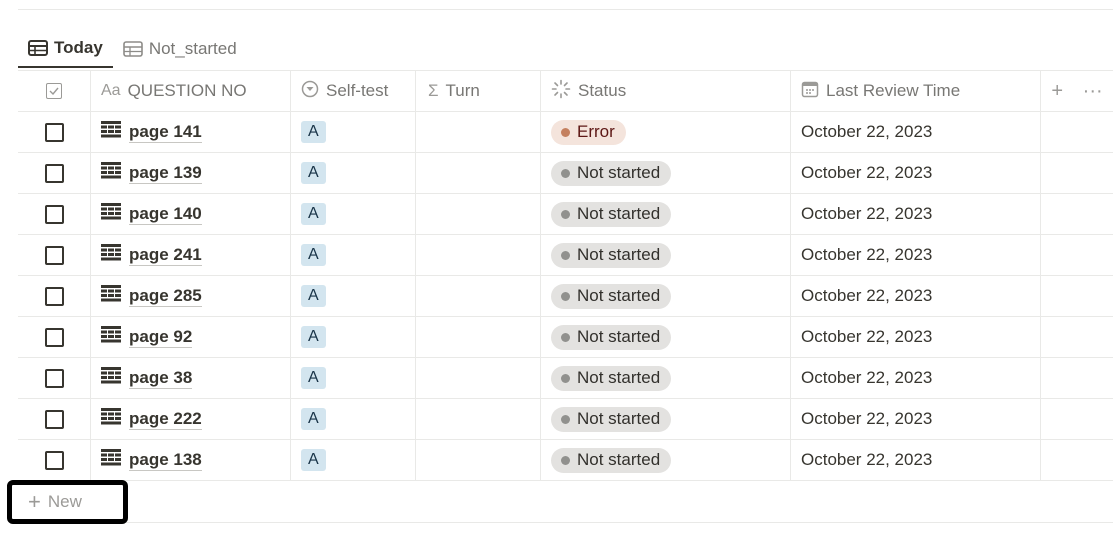 The width and height of the screenshot is (1113, 548). I want to click on question-cell: page 92, so click(191, 337).